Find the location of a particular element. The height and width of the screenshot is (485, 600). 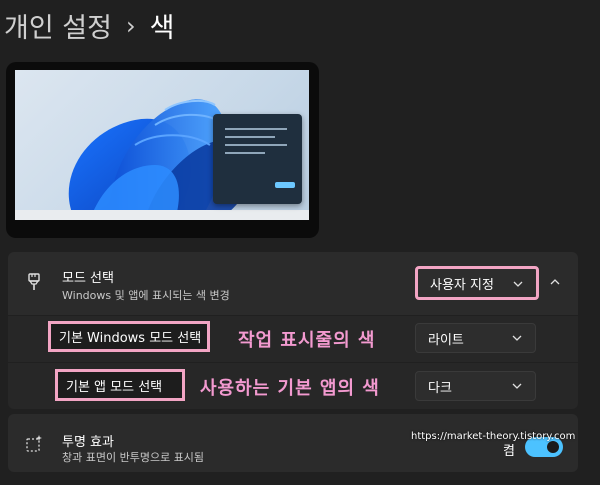

breadcrumb: 개인 설정 › 색 is located at coordinates (89, 25).